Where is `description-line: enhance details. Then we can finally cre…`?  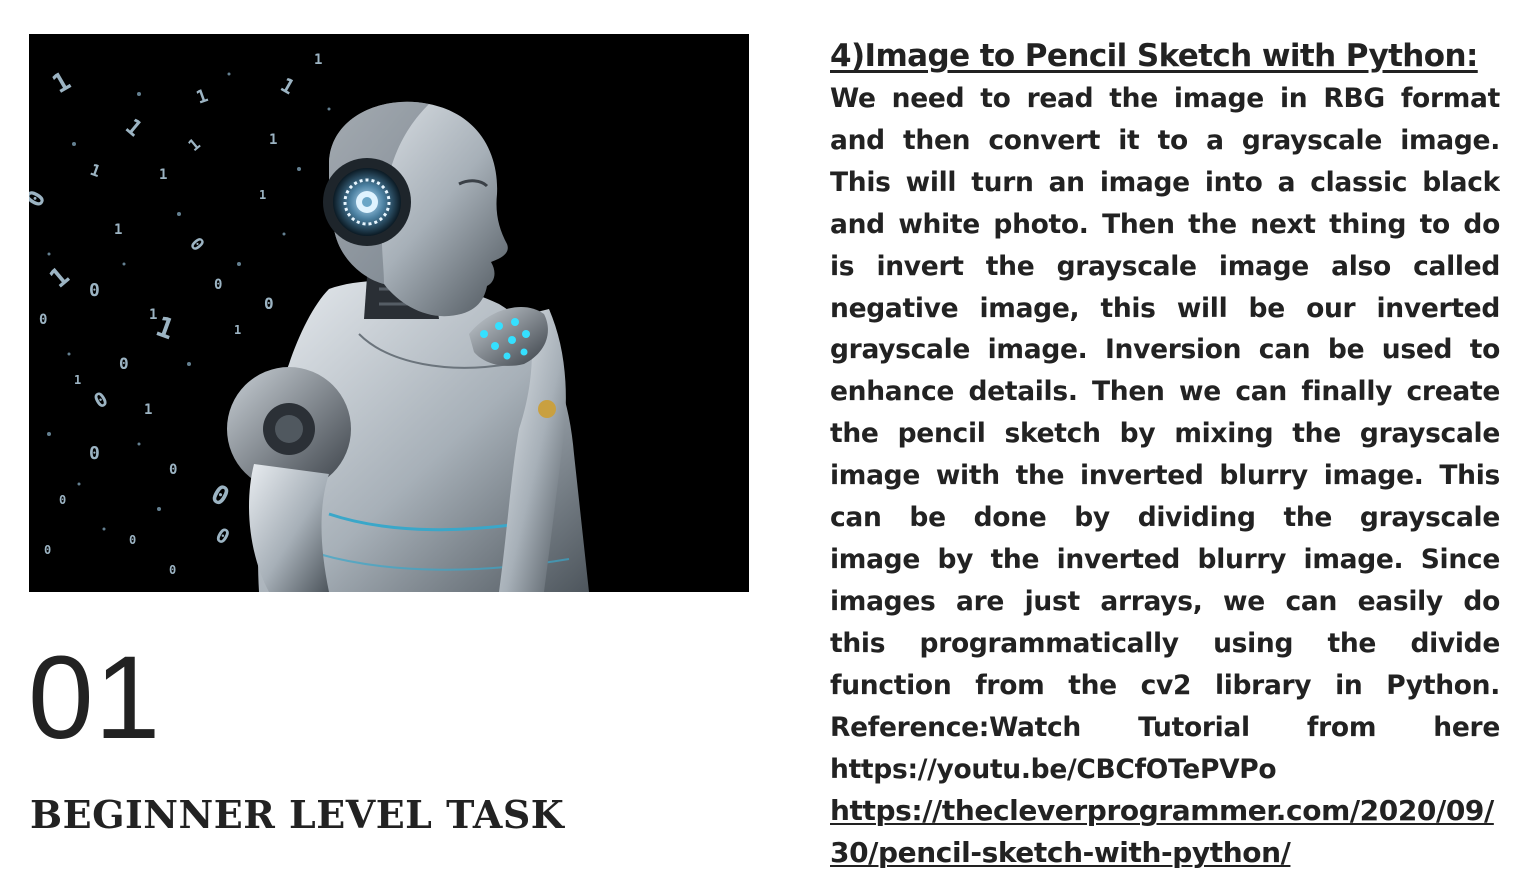
description-line: enhance details. Then we can finally cre… is located at coordinates (1165, 392).